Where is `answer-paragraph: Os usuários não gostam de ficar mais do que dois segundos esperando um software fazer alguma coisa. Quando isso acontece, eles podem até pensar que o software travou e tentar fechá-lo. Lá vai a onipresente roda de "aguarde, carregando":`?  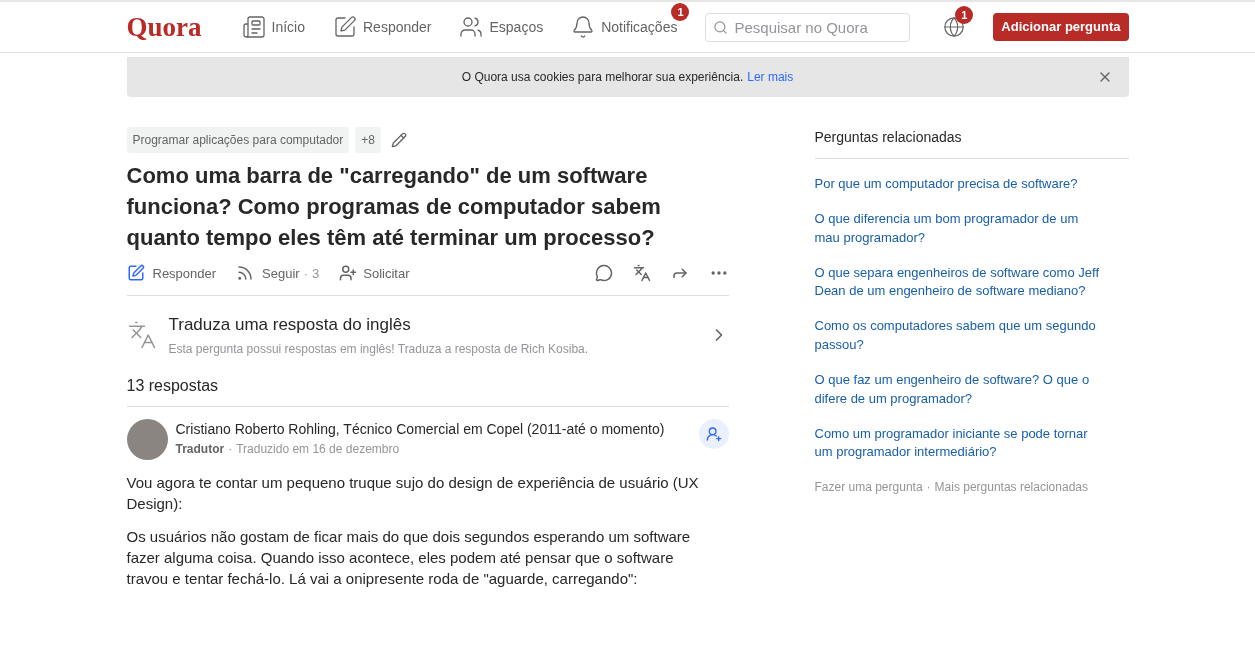 answer-paragraph: Os usuários não gostam de ficar mais do que dois segundos esperando um software fazer alguma coisa. Quando isso acontece, eles podem até pensar que o software travou e tentar fechá-lo. Lá vai a onipresente roda de "aguarde, carregando": is located at coordinates (409, 557).